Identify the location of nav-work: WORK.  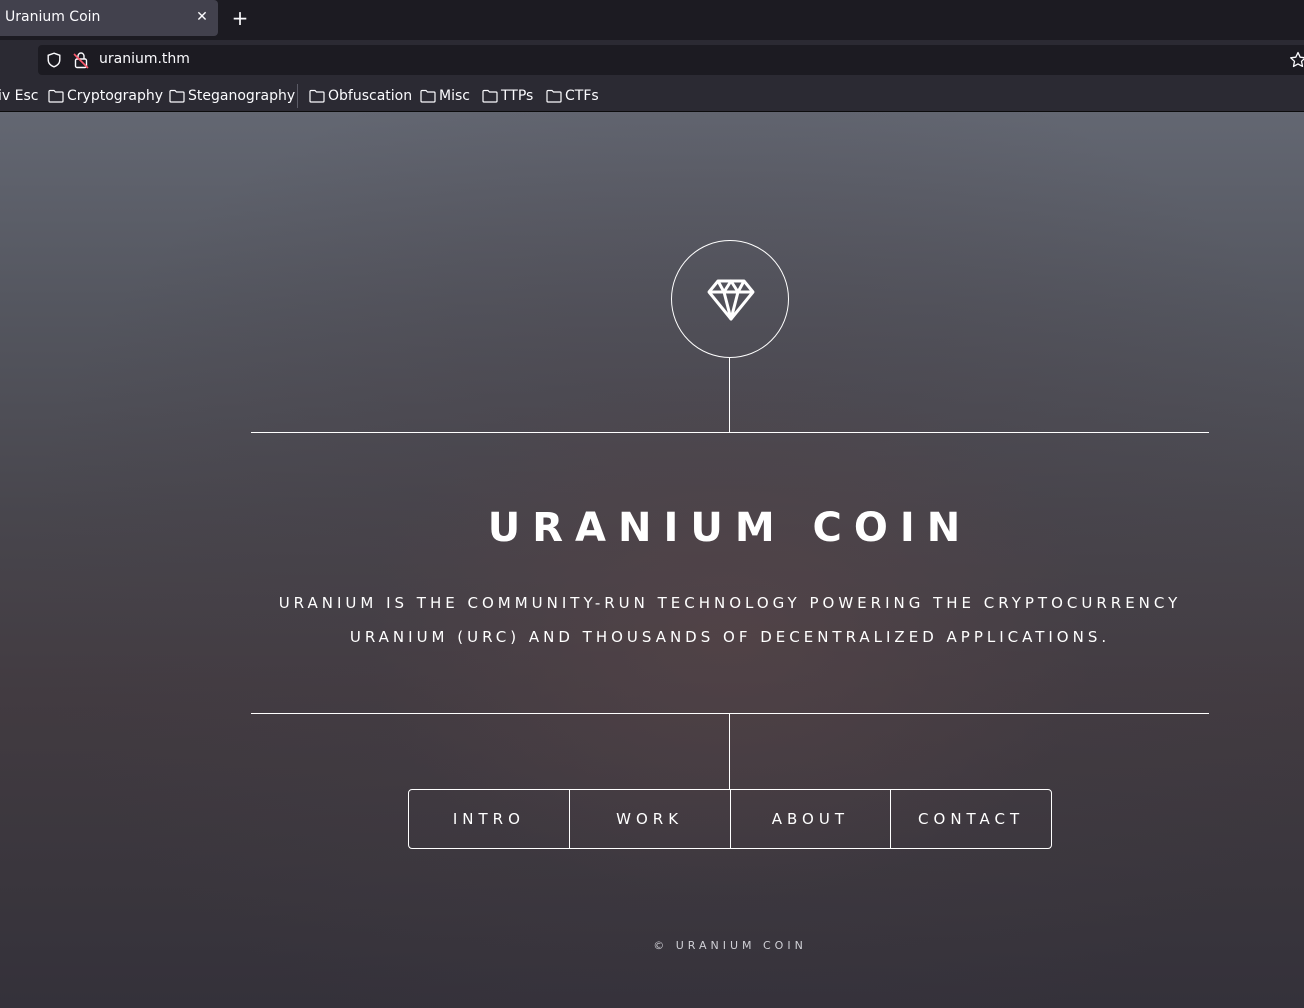
(650, 819).